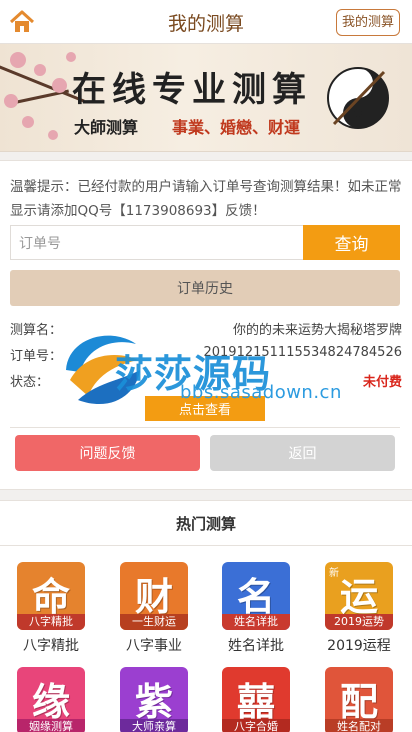  I want to click on hot-item-tile: 紫大师亲算, so click(154, 699).